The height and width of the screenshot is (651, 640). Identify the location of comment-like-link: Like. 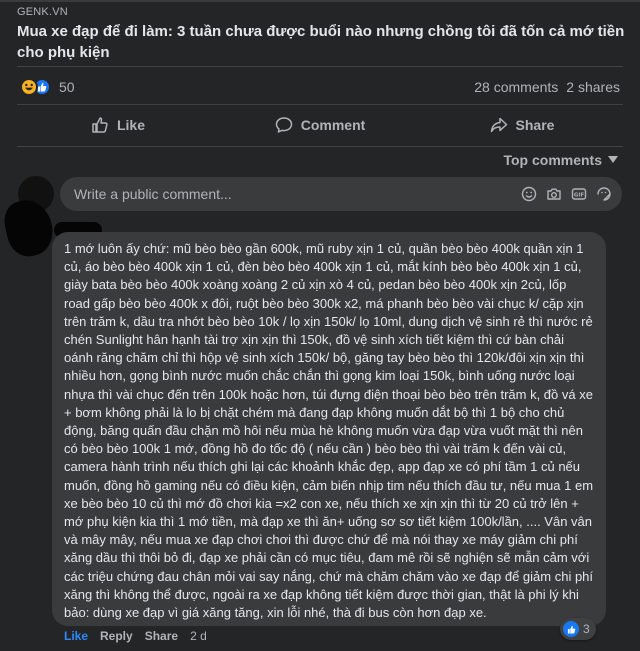
(76, 636).